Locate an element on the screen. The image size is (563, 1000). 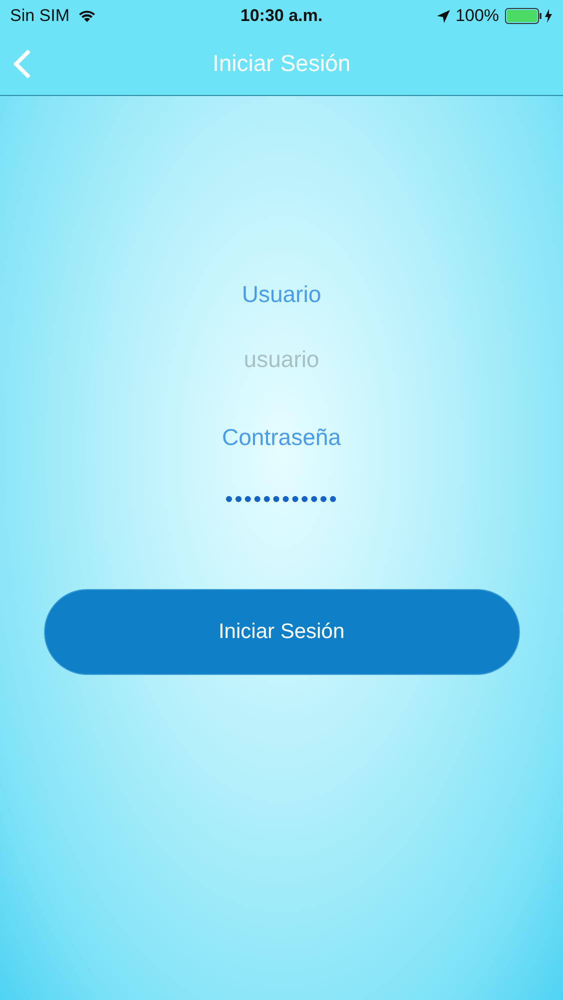
username-field: usuario is located at coordinates (282, 359).